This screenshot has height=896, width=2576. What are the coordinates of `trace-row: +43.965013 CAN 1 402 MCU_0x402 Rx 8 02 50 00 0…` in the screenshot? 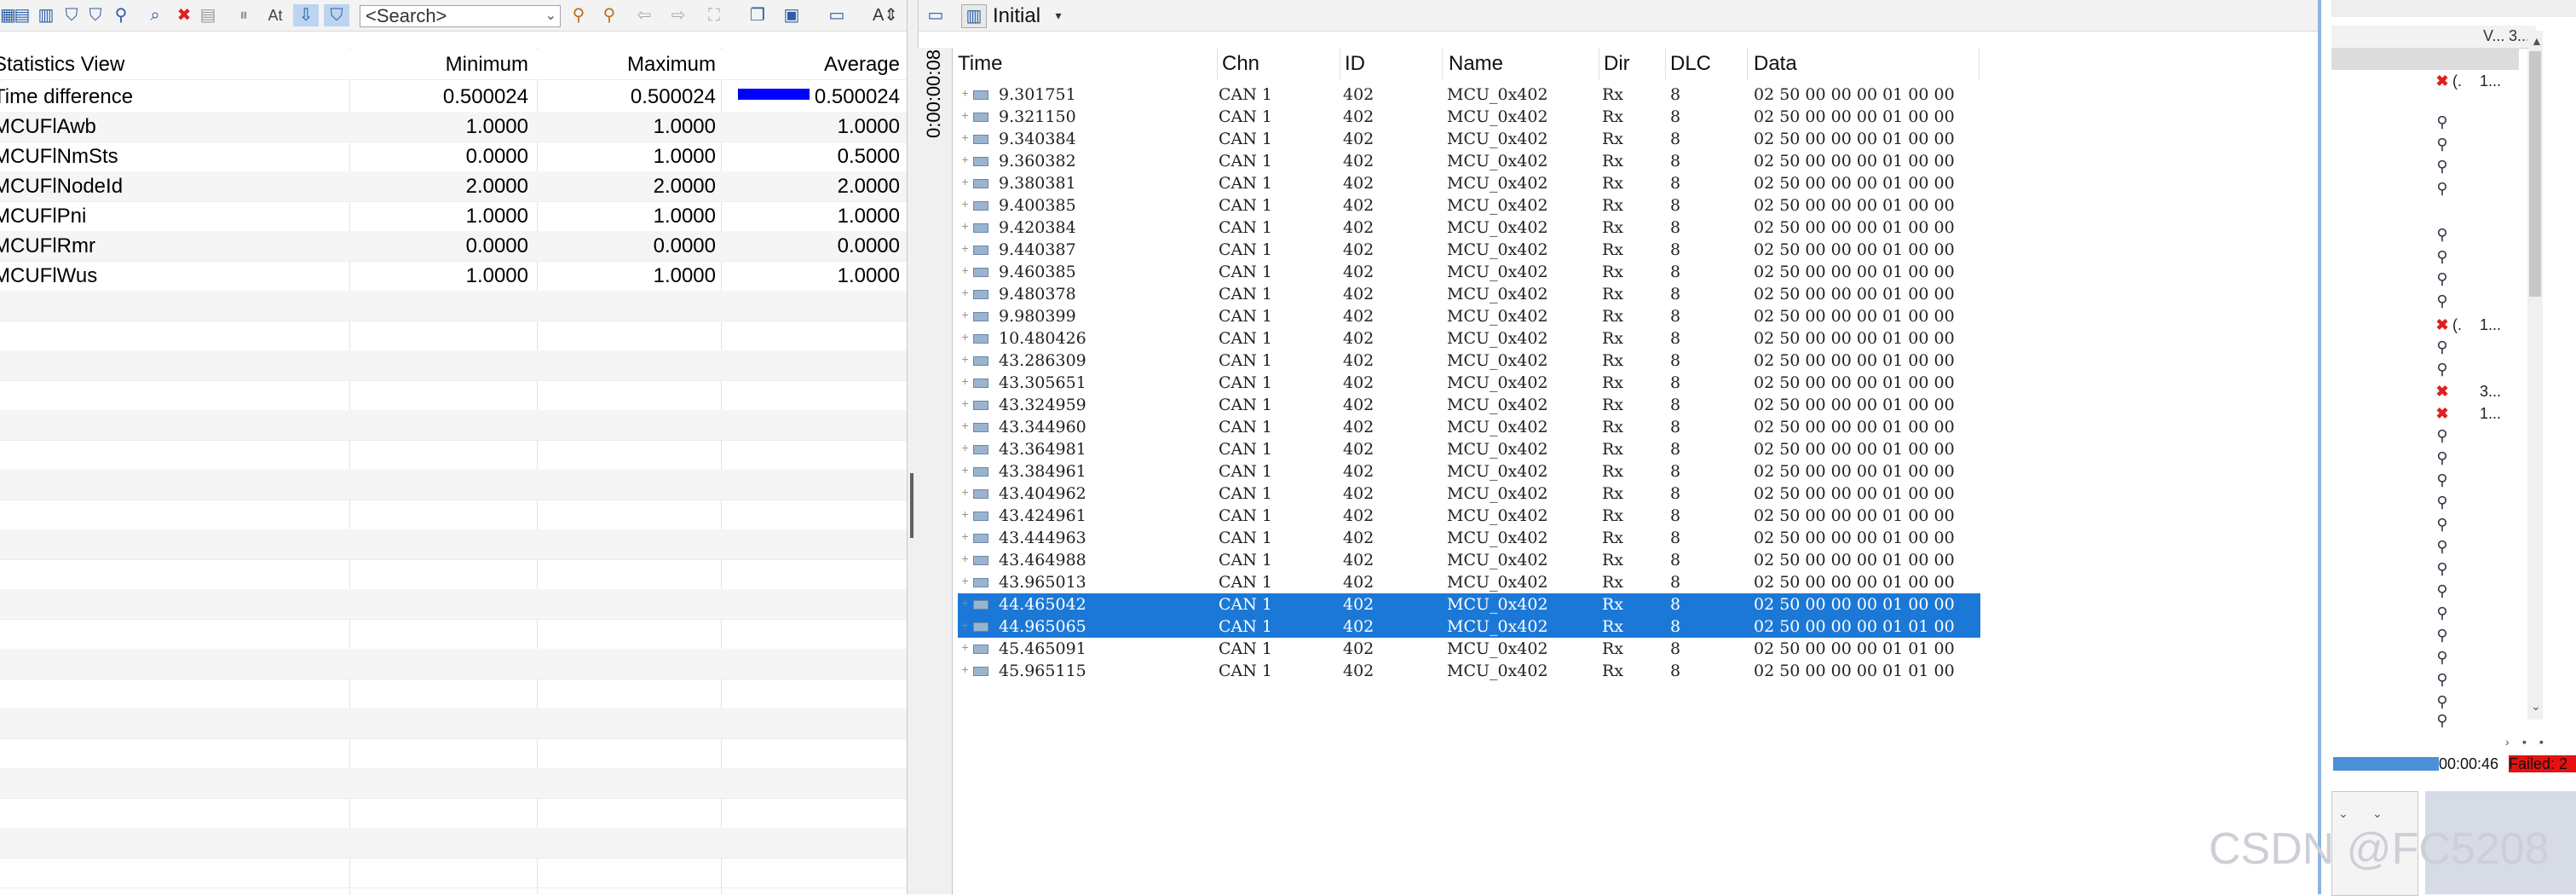 It's located at (1469, 582).